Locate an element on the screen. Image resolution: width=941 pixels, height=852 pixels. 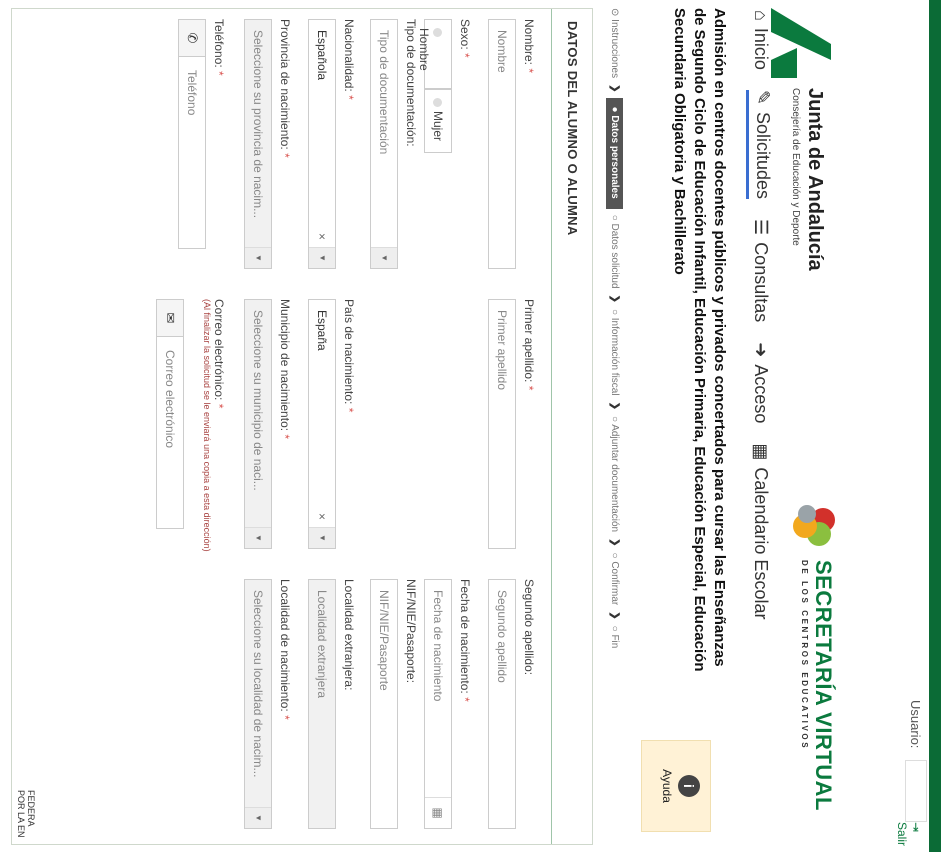
municipio-label: Municipio de nacimiento: * is located at coordinates (285, 369).